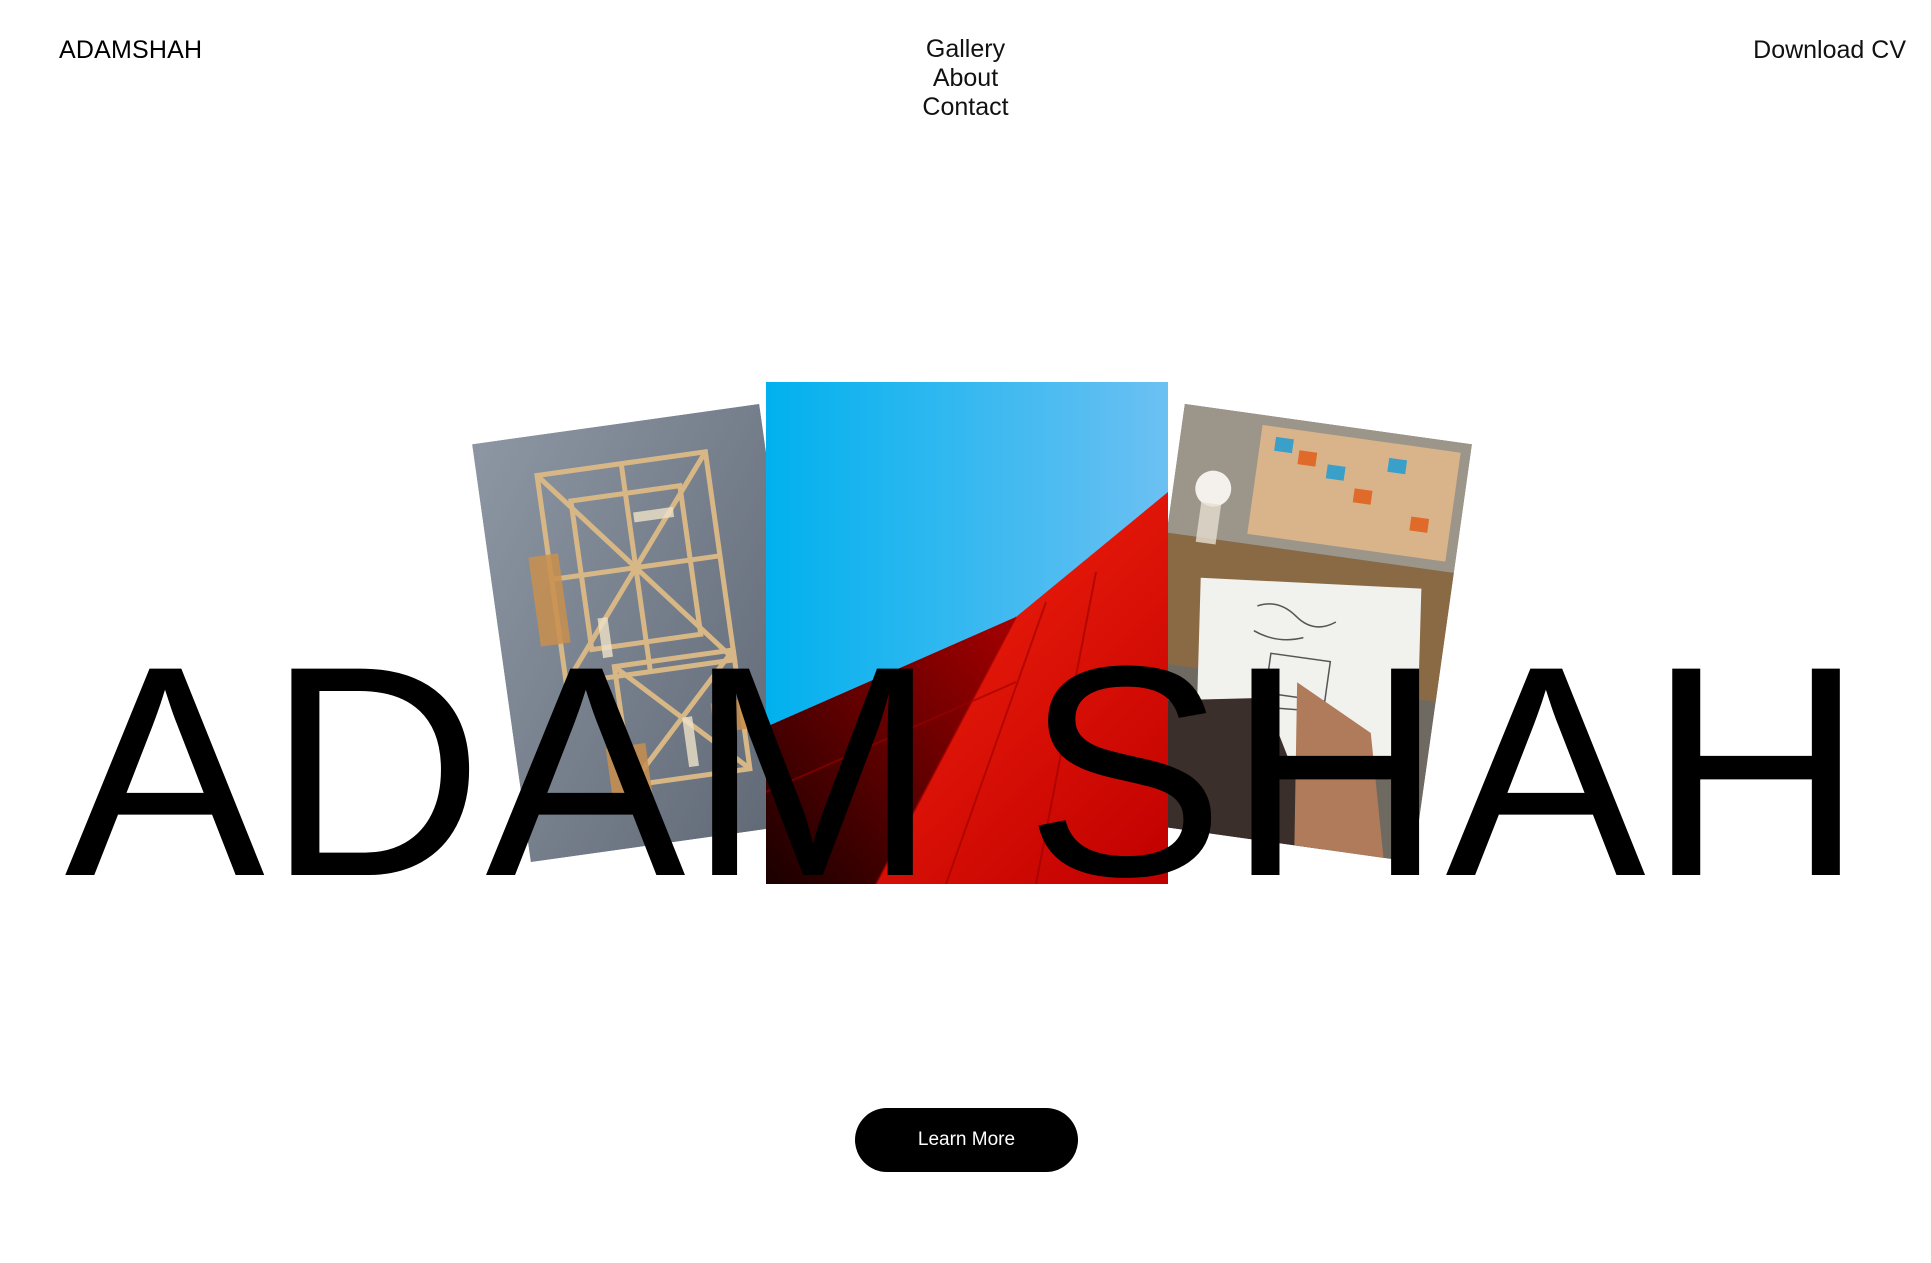  I want to click on download-cv-link: Download CV, so click(1829, 50).